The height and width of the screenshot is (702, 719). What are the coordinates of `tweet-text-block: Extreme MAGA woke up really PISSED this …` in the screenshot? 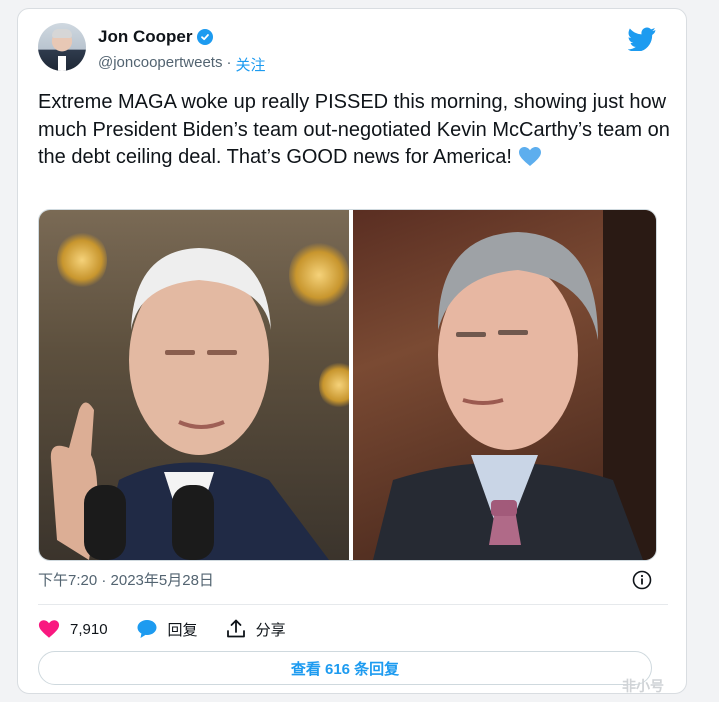 It's located at (358, 132).